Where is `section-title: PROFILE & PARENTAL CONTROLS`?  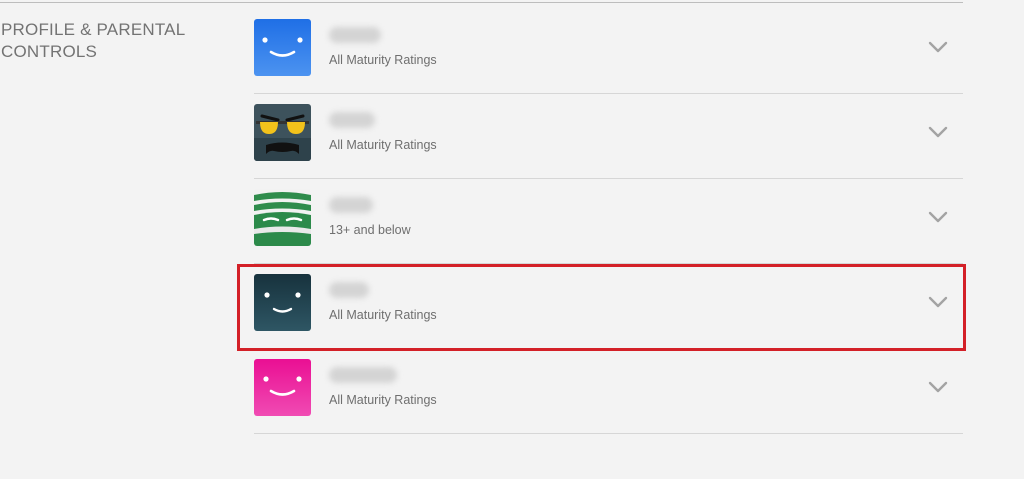
section-title: PROFILE & PARENTAL CONTROLS is located at coordinates (93, 40).